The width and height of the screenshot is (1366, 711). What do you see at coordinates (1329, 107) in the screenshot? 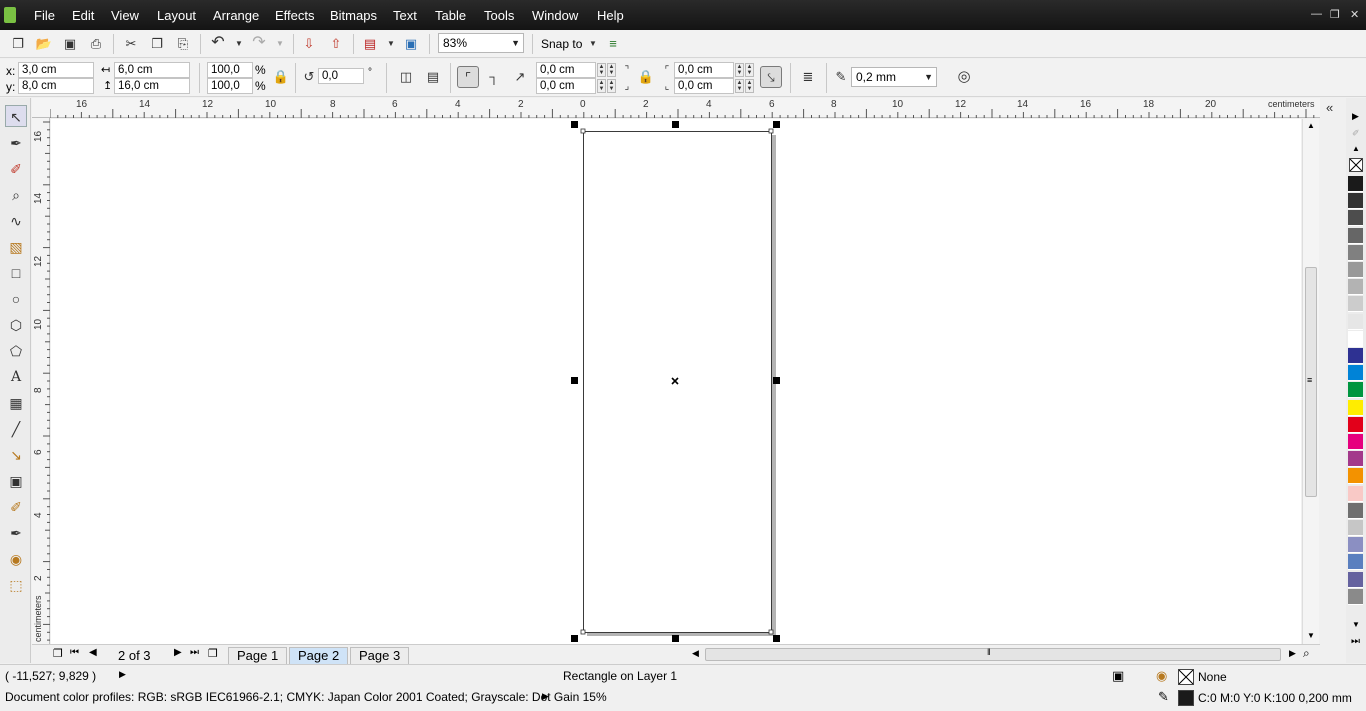
I see `collapse-docker-icon: «` at bounding box center [1329, 107].